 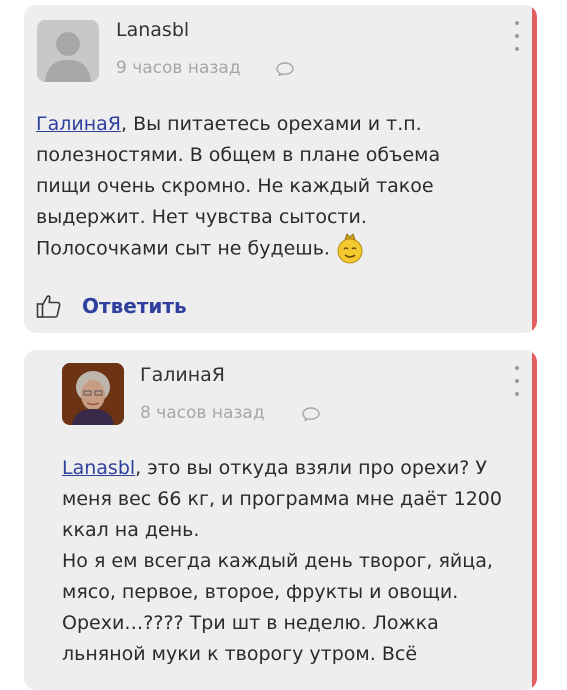 I want to click on comment-time: 9 часов назад, so click(x=178, y=68).